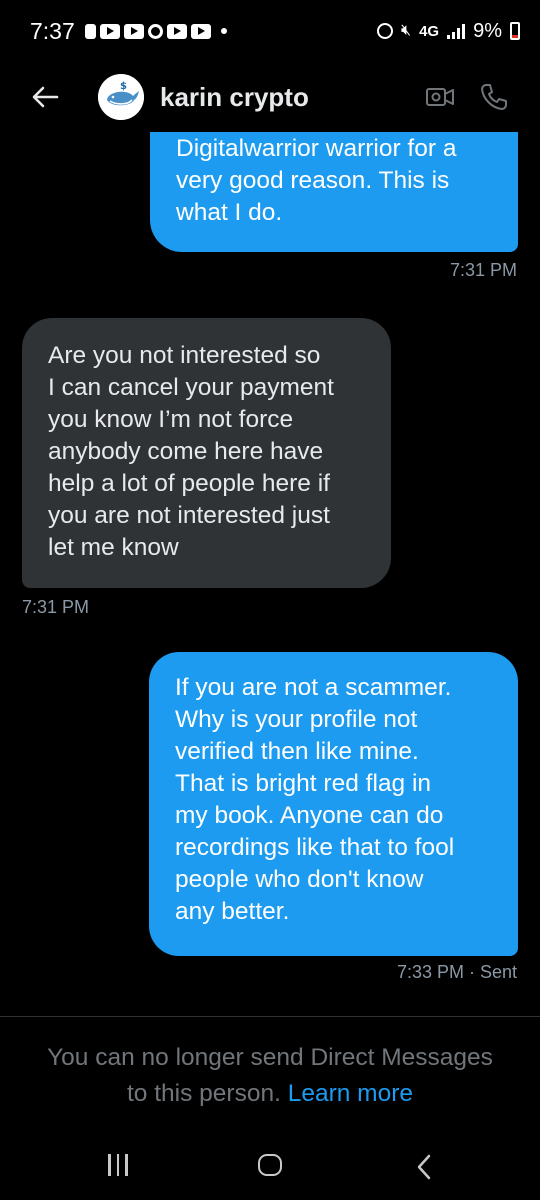  What do you see at coordinates (384, 31) in the screenshot?
I see `alarm-icon` at bounding box center [384, 31].